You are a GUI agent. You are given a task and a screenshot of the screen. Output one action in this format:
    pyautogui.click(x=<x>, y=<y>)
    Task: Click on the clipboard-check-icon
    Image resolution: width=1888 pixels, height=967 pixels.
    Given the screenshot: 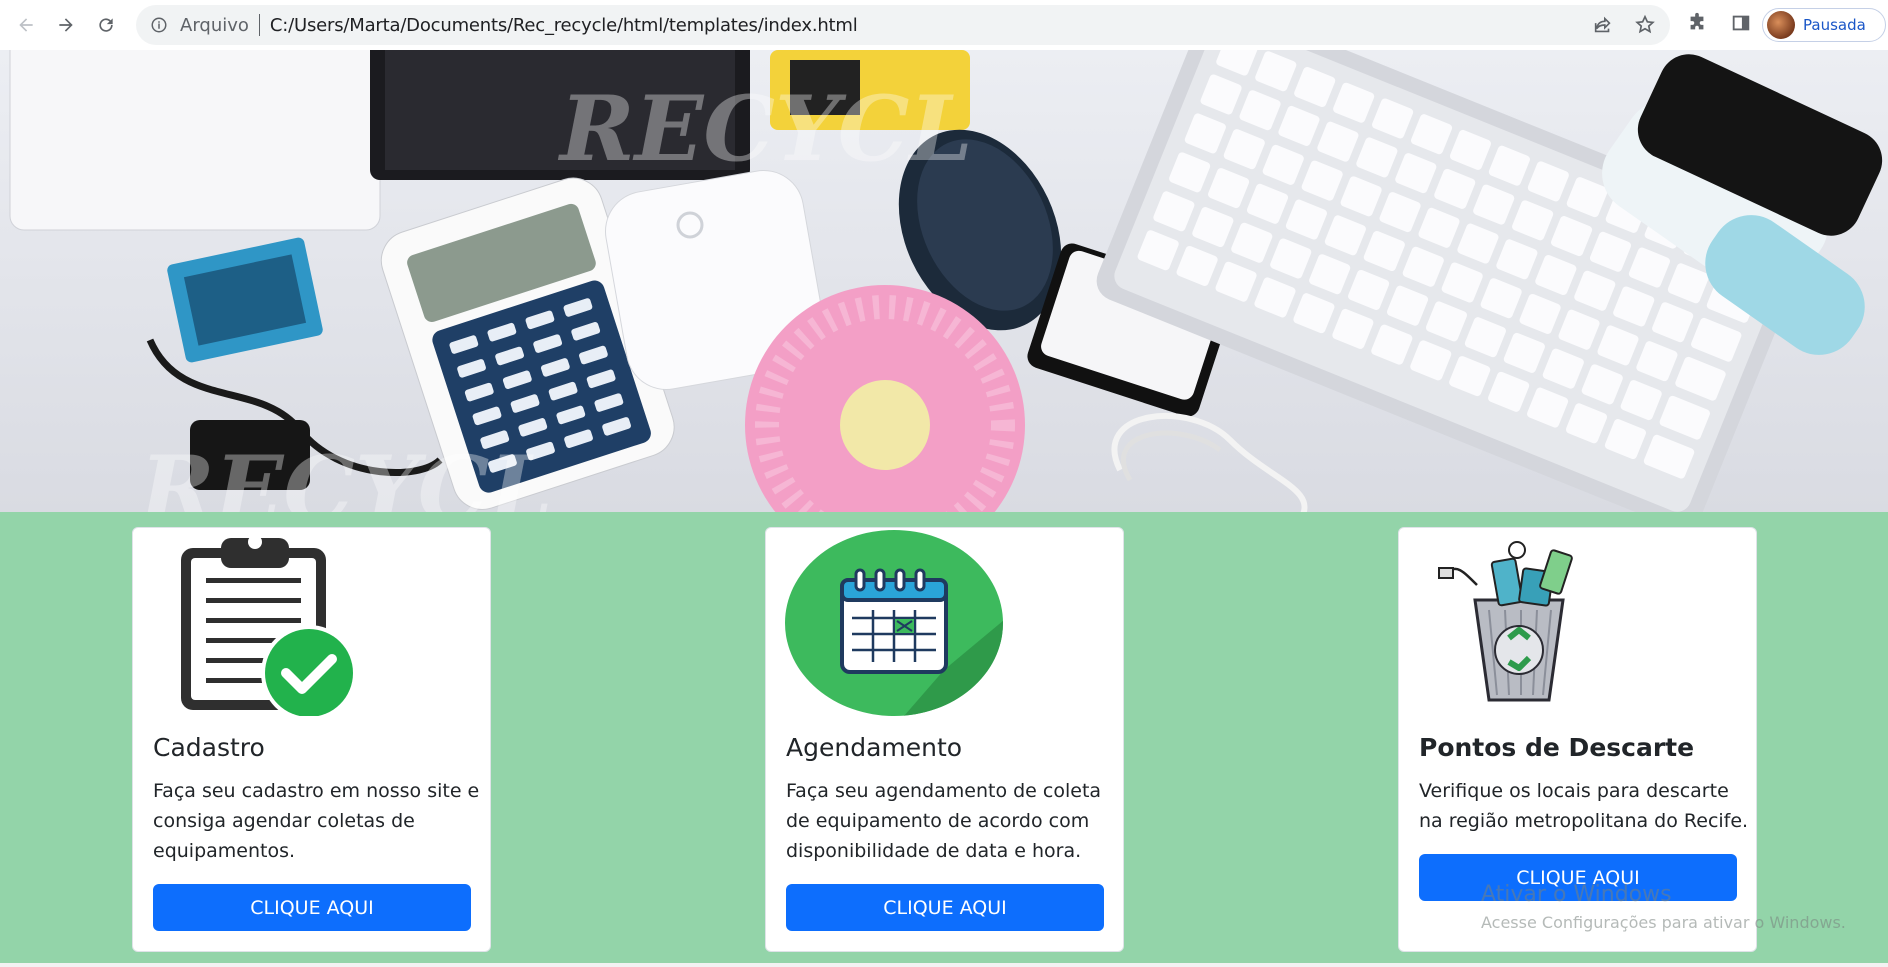 What is the action you would take?
    pyautogui.click(x=269, y=625)
    